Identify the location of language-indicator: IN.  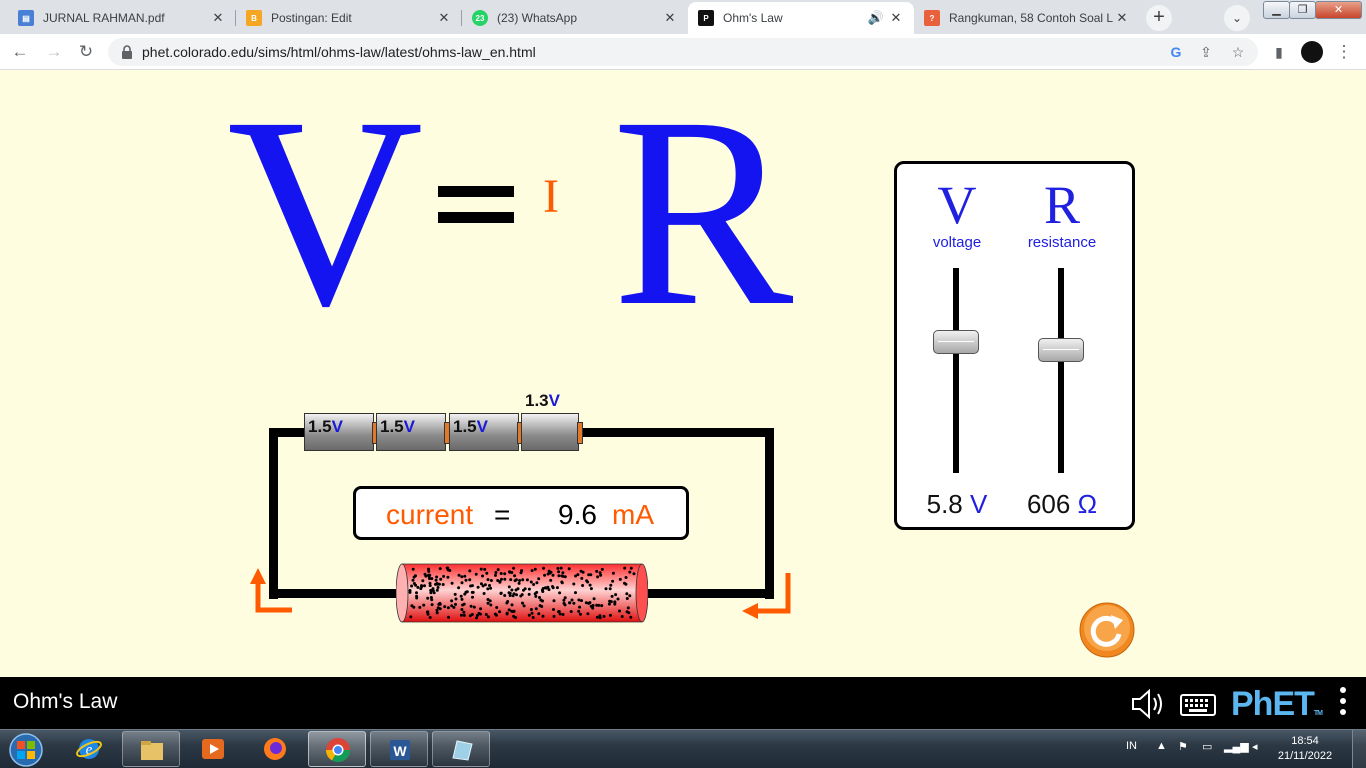
(1131, 746).